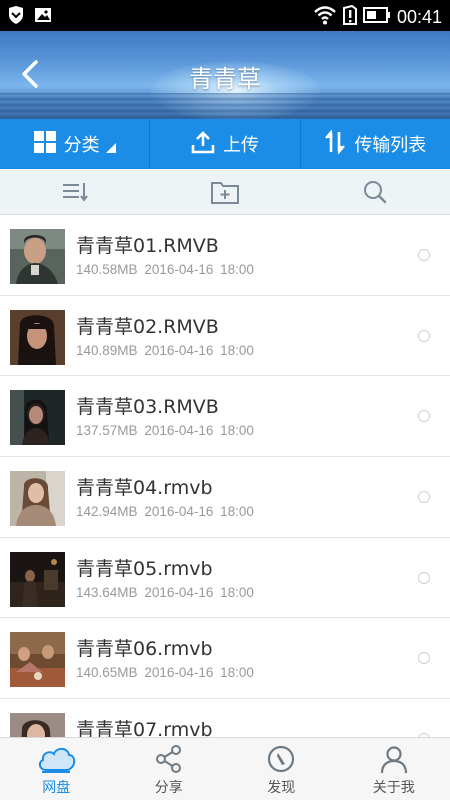 The height and width of the screenshot is (800, 450). Describe the element at coordinates (110, 148) in the screenshot. I see `dropdown-corner-icon` at that location.